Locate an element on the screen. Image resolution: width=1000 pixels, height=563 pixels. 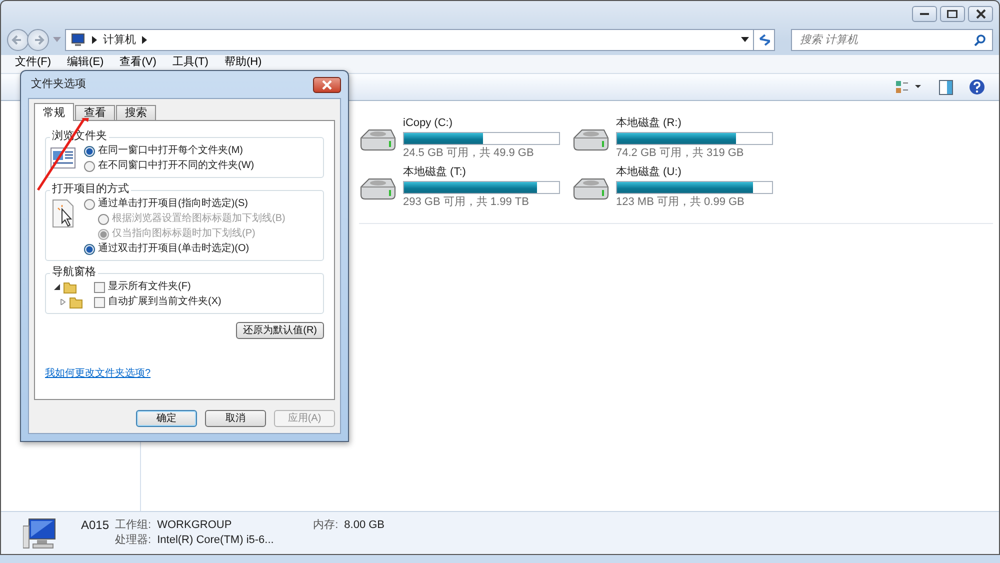
maximize-button is located at coordinates (952, 14).